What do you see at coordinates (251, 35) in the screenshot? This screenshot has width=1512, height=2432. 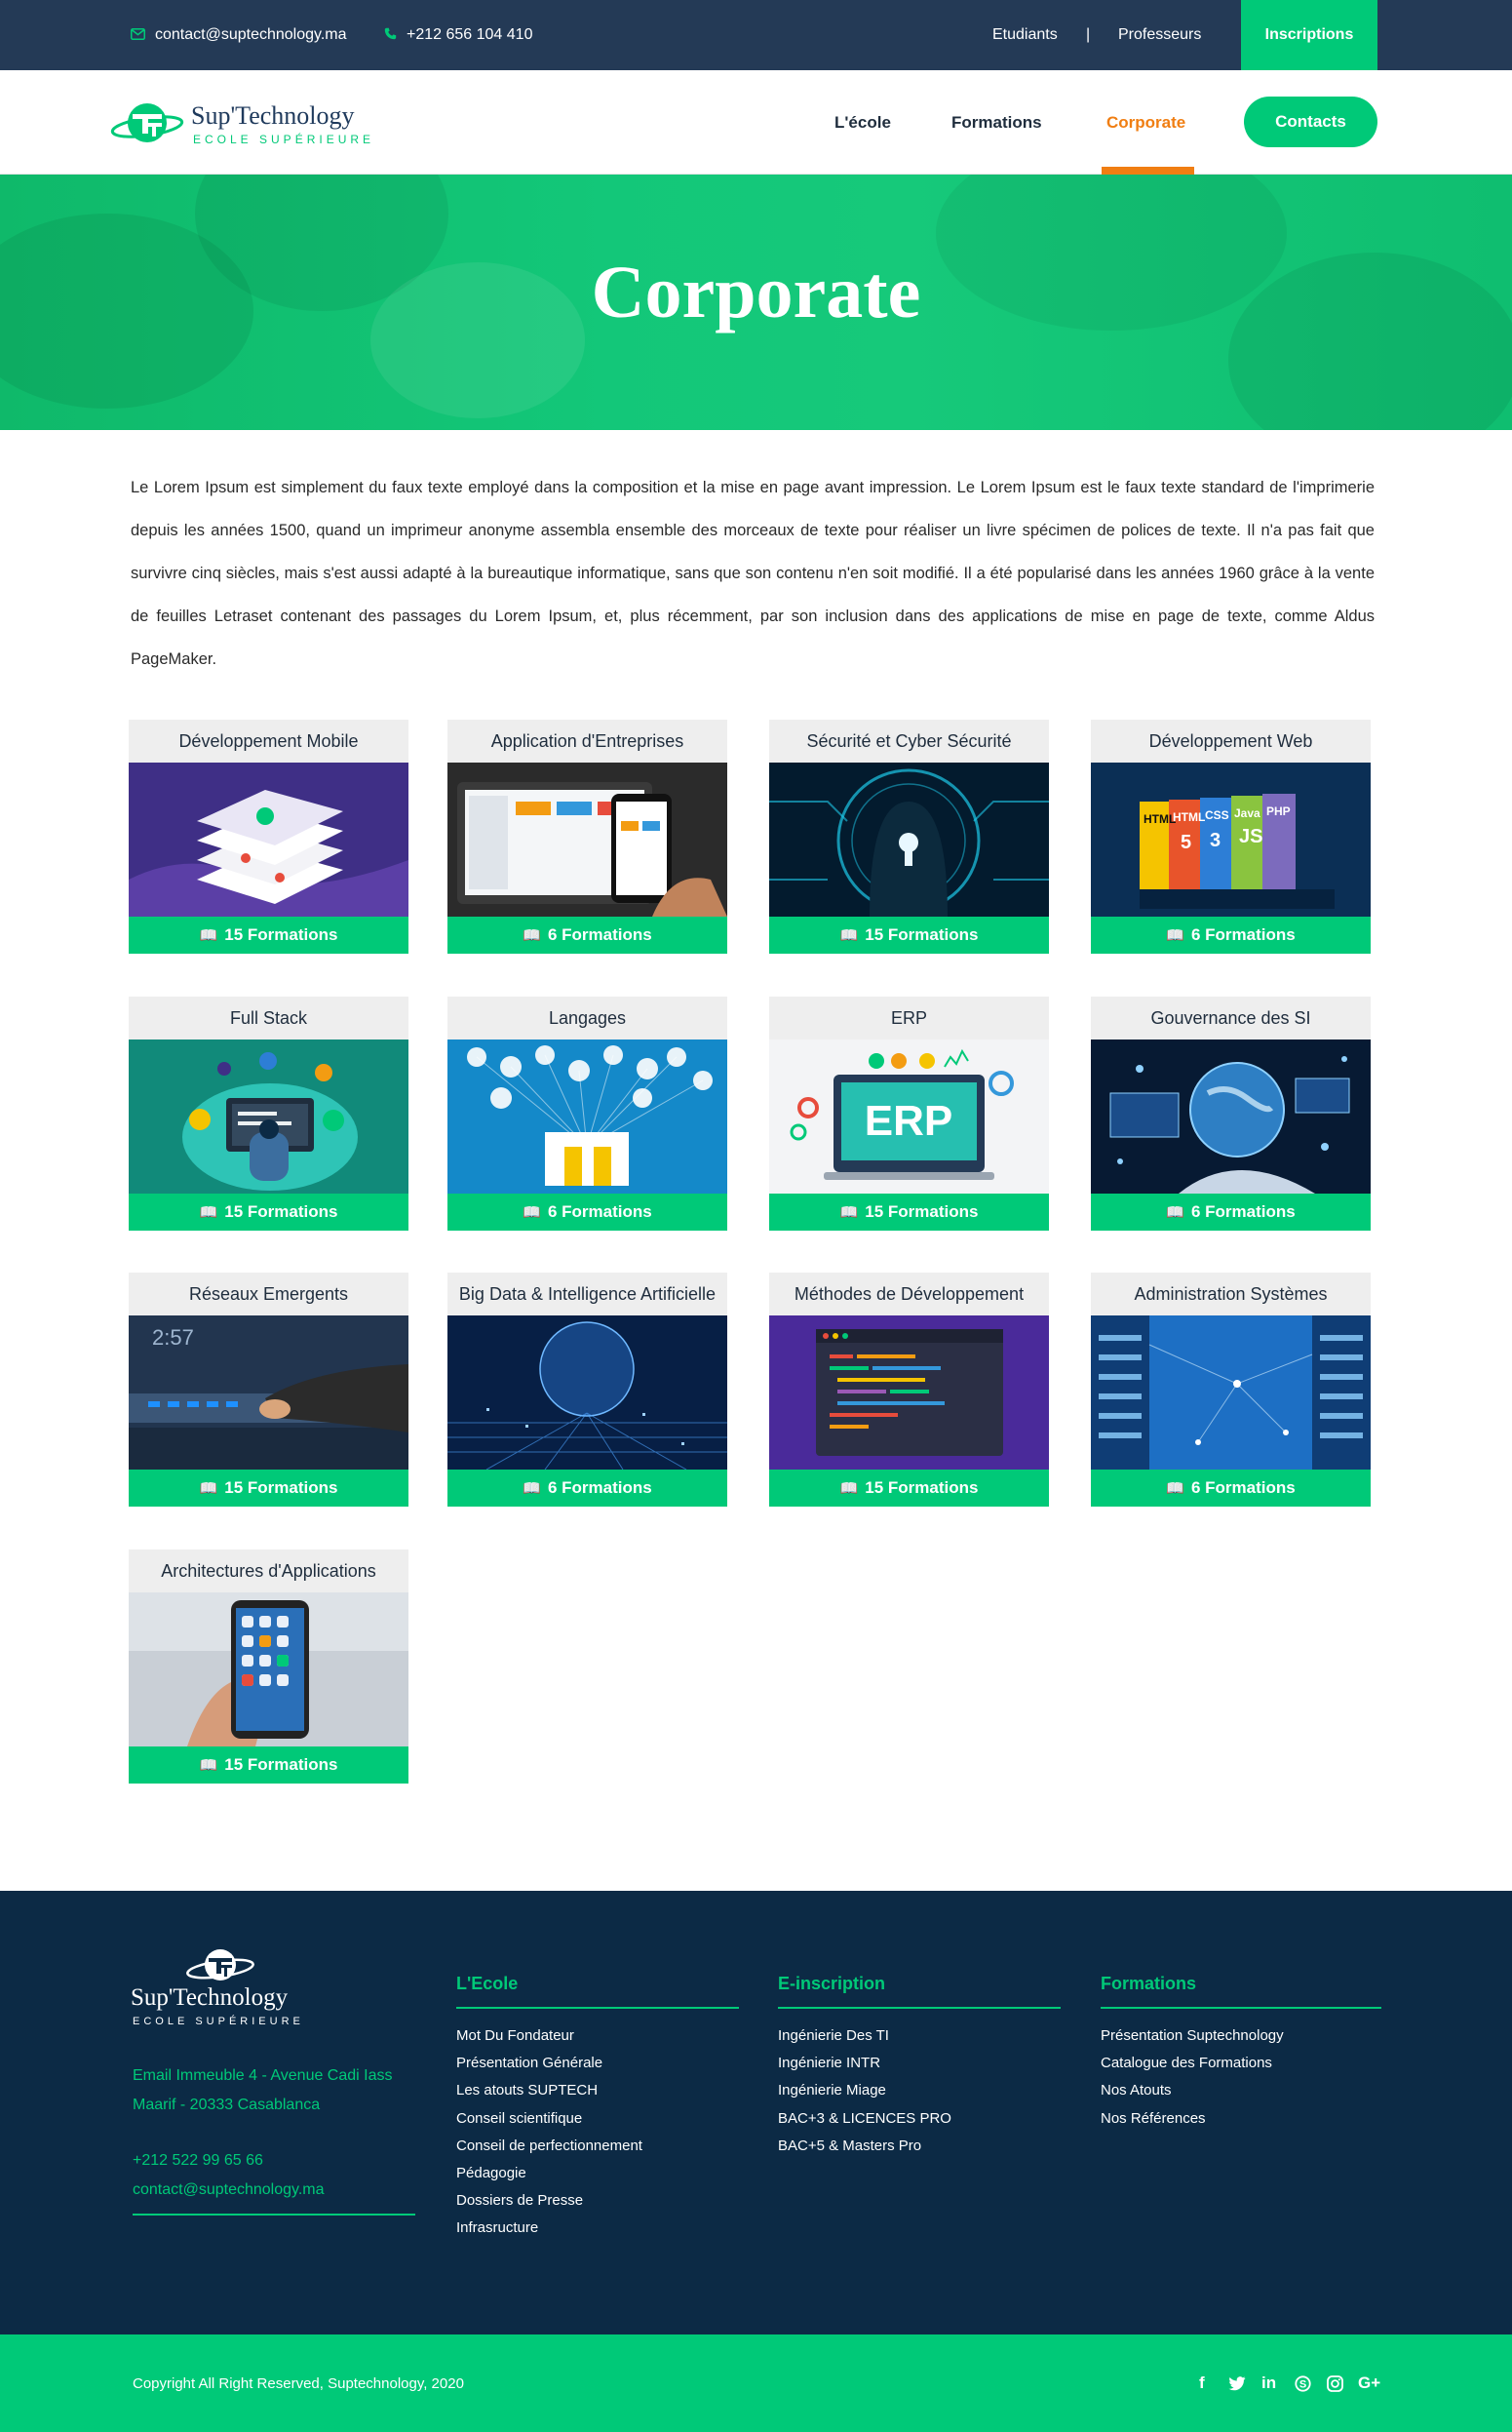 I see `top-email-text: contact@suptechnology.ma` at bounding box center [251, 35].